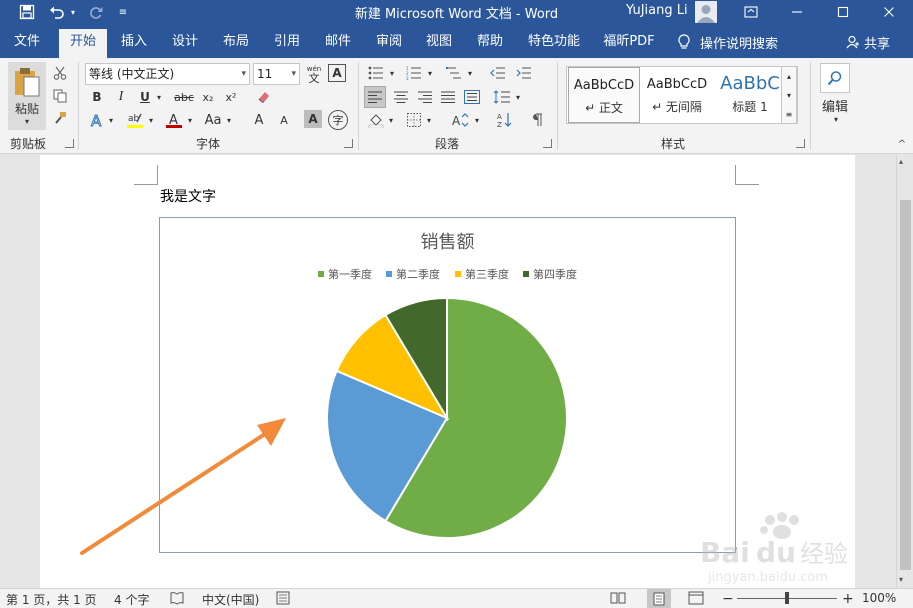  What do you see at coordinates (677, 95) in the screenshot?
I see `style-no-spacing: AaBbCcD ↵ 无间隔` at bounding box center [677, 95].